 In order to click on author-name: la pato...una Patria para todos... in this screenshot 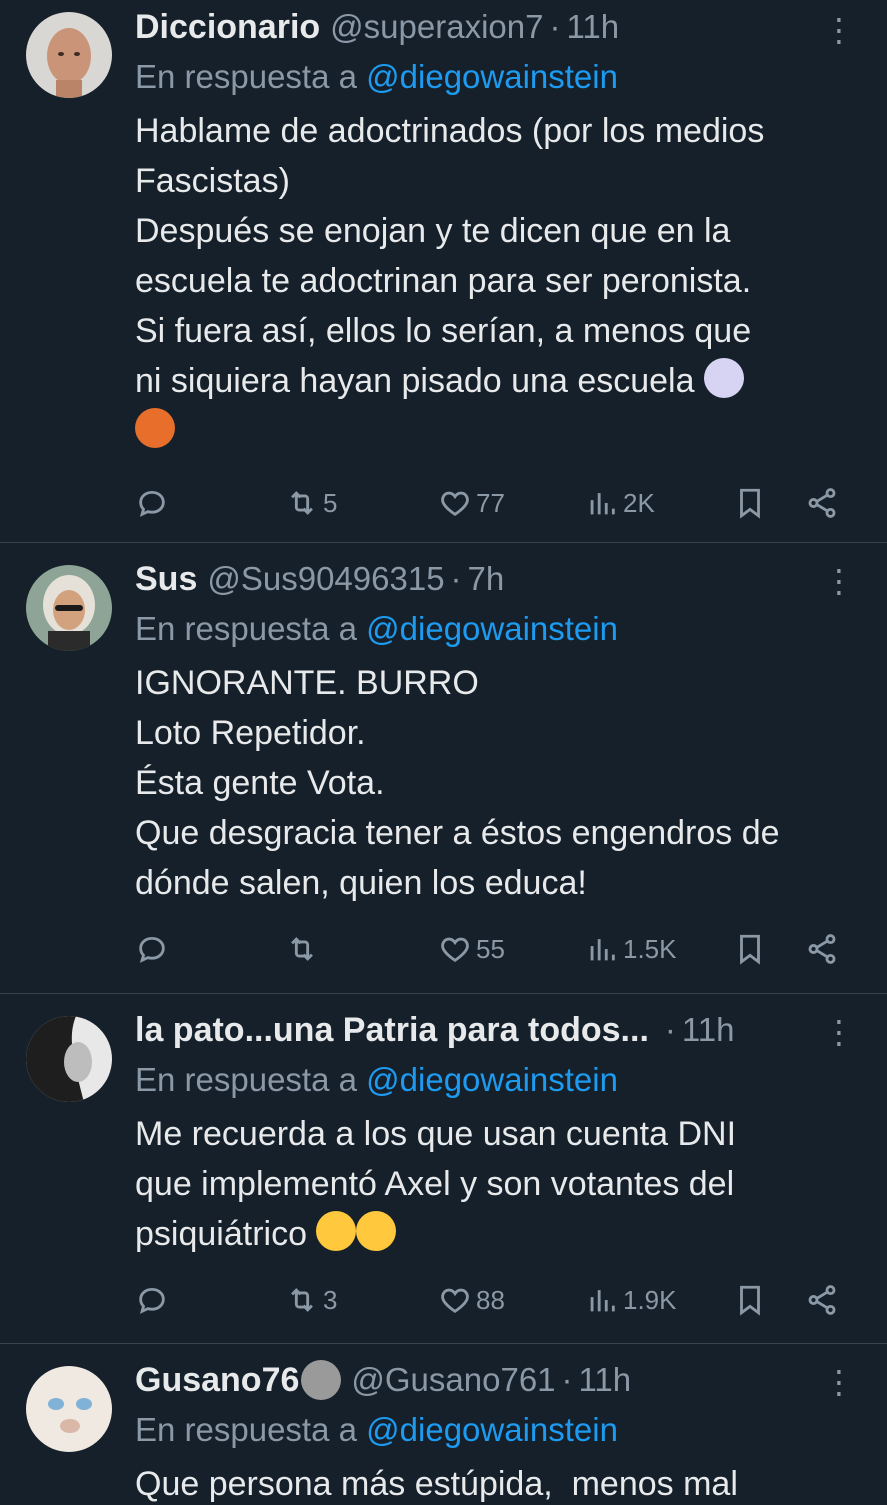, I will do `click(392, 1030)`.